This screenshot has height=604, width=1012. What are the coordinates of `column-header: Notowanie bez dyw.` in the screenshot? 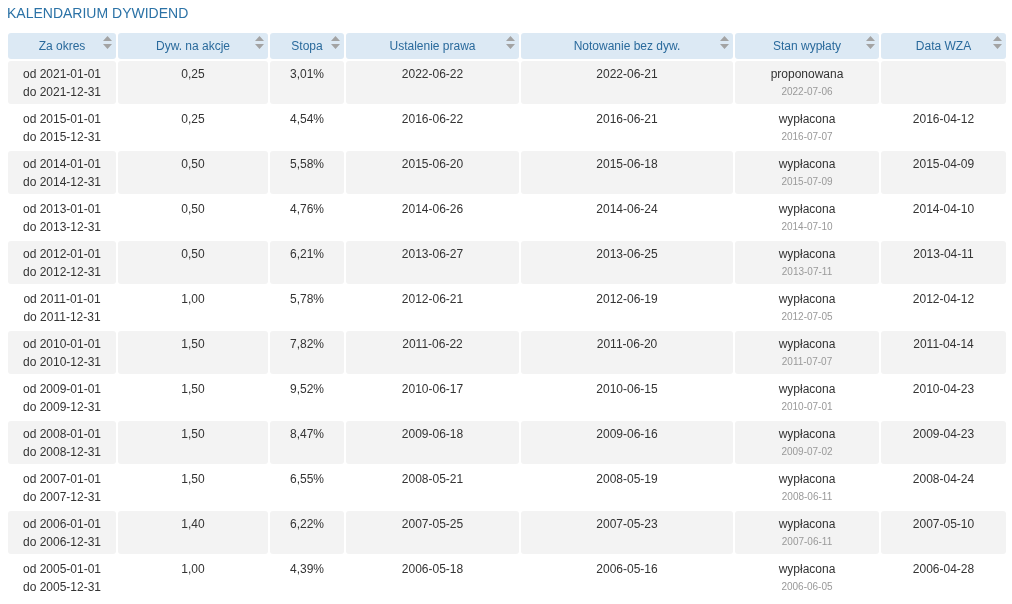 It's located at (627, 46).